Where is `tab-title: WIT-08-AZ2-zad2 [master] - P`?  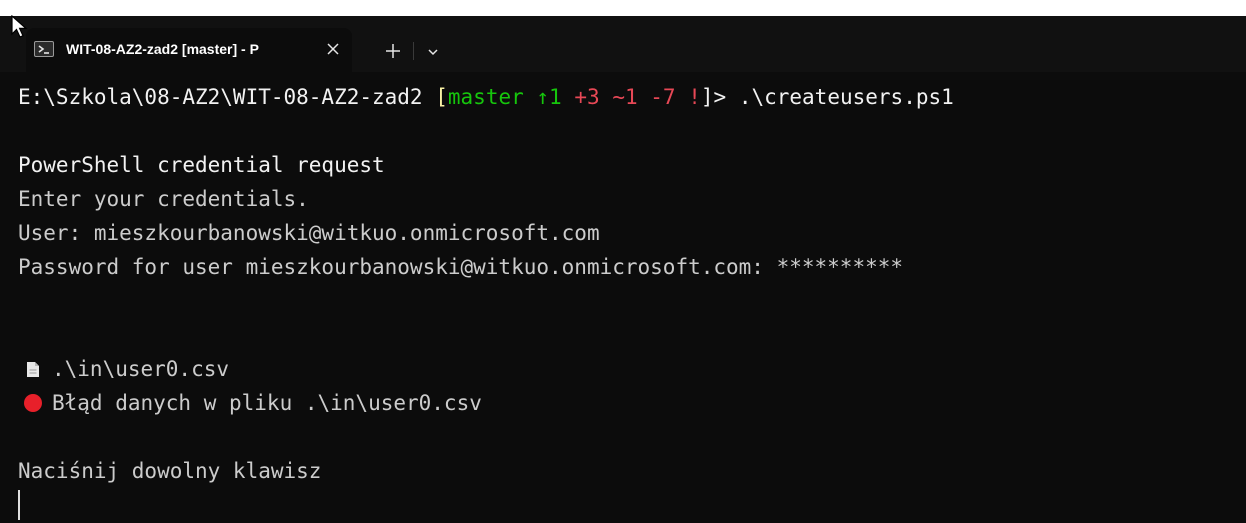
tab-title: WIT-08-AZ2-zad2 [master] - P is located at coordinates (162, 49).